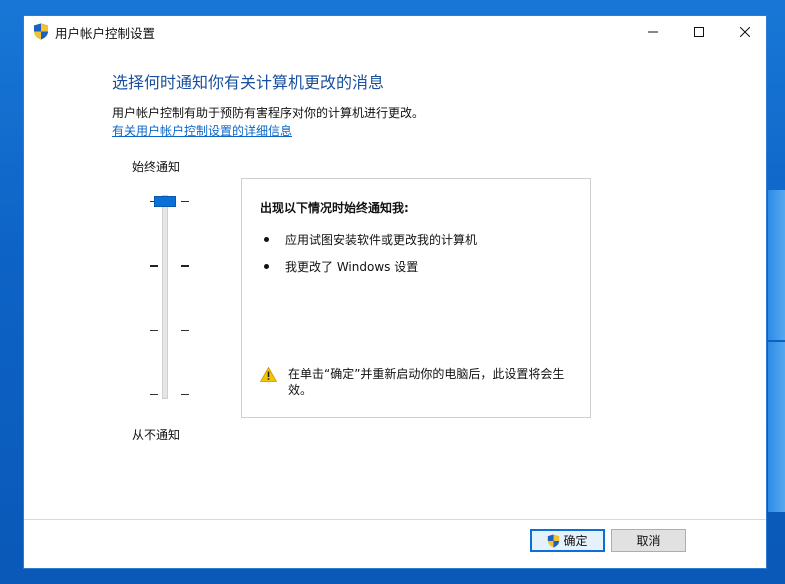  I want to click on slider-track, so click(165, 297).